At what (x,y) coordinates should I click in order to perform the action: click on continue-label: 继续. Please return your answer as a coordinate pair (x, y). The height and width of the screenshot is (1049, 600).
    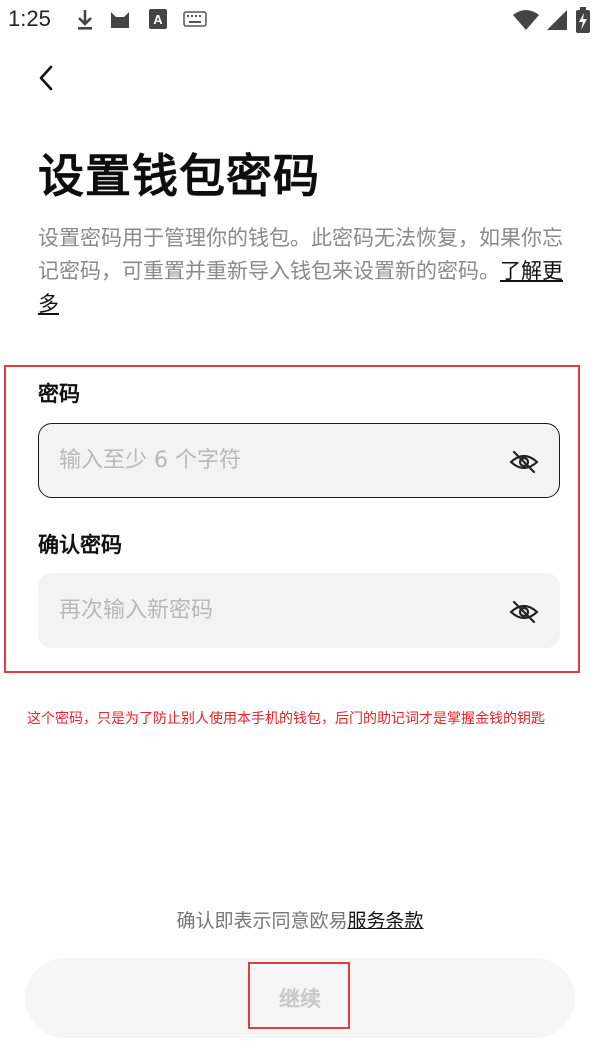
    Looking at the image, I should click on (300, 999).